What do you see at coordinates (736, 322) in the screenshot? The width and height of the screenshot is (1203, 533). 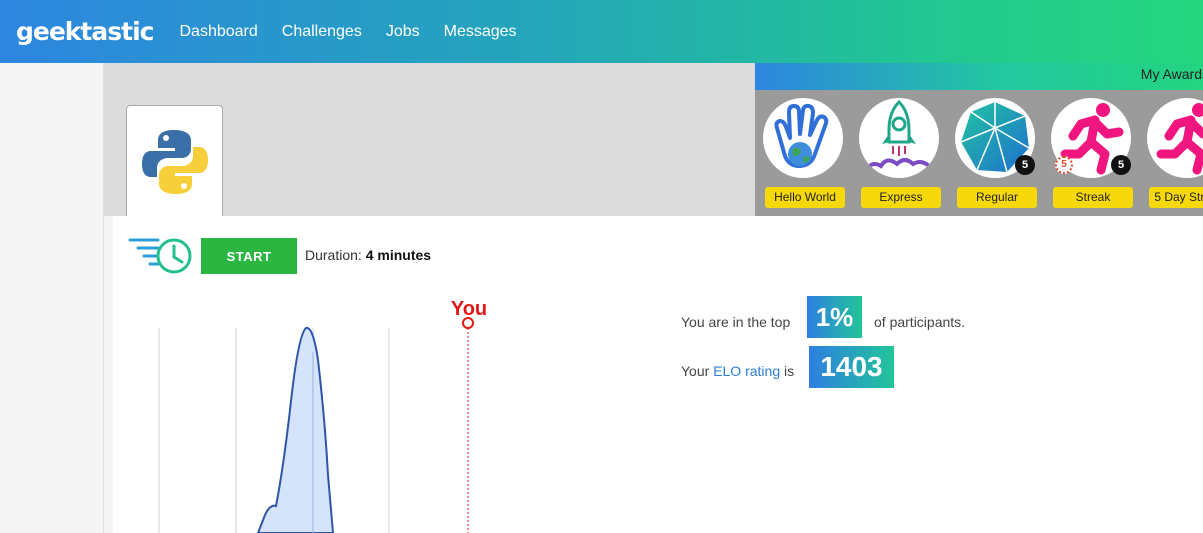 I see `rank-prefix: You are in the top` at bounding box center [736, 322].